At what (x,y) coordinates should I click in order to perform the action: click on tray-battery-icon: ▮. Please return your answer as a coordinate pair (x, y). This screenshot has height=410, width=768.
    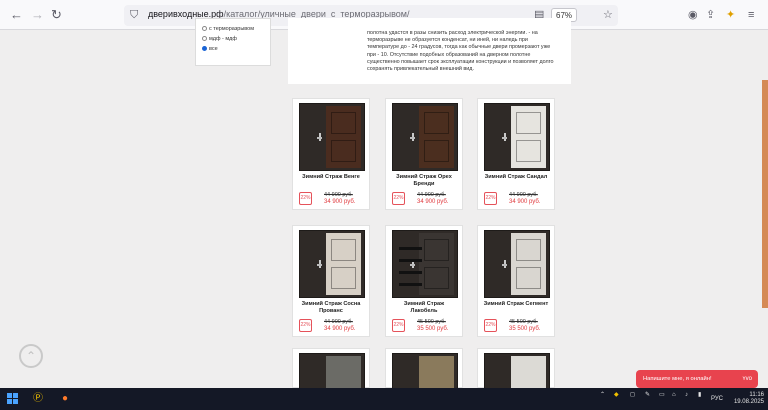
    Looking at the image, I should click on (699, 395).